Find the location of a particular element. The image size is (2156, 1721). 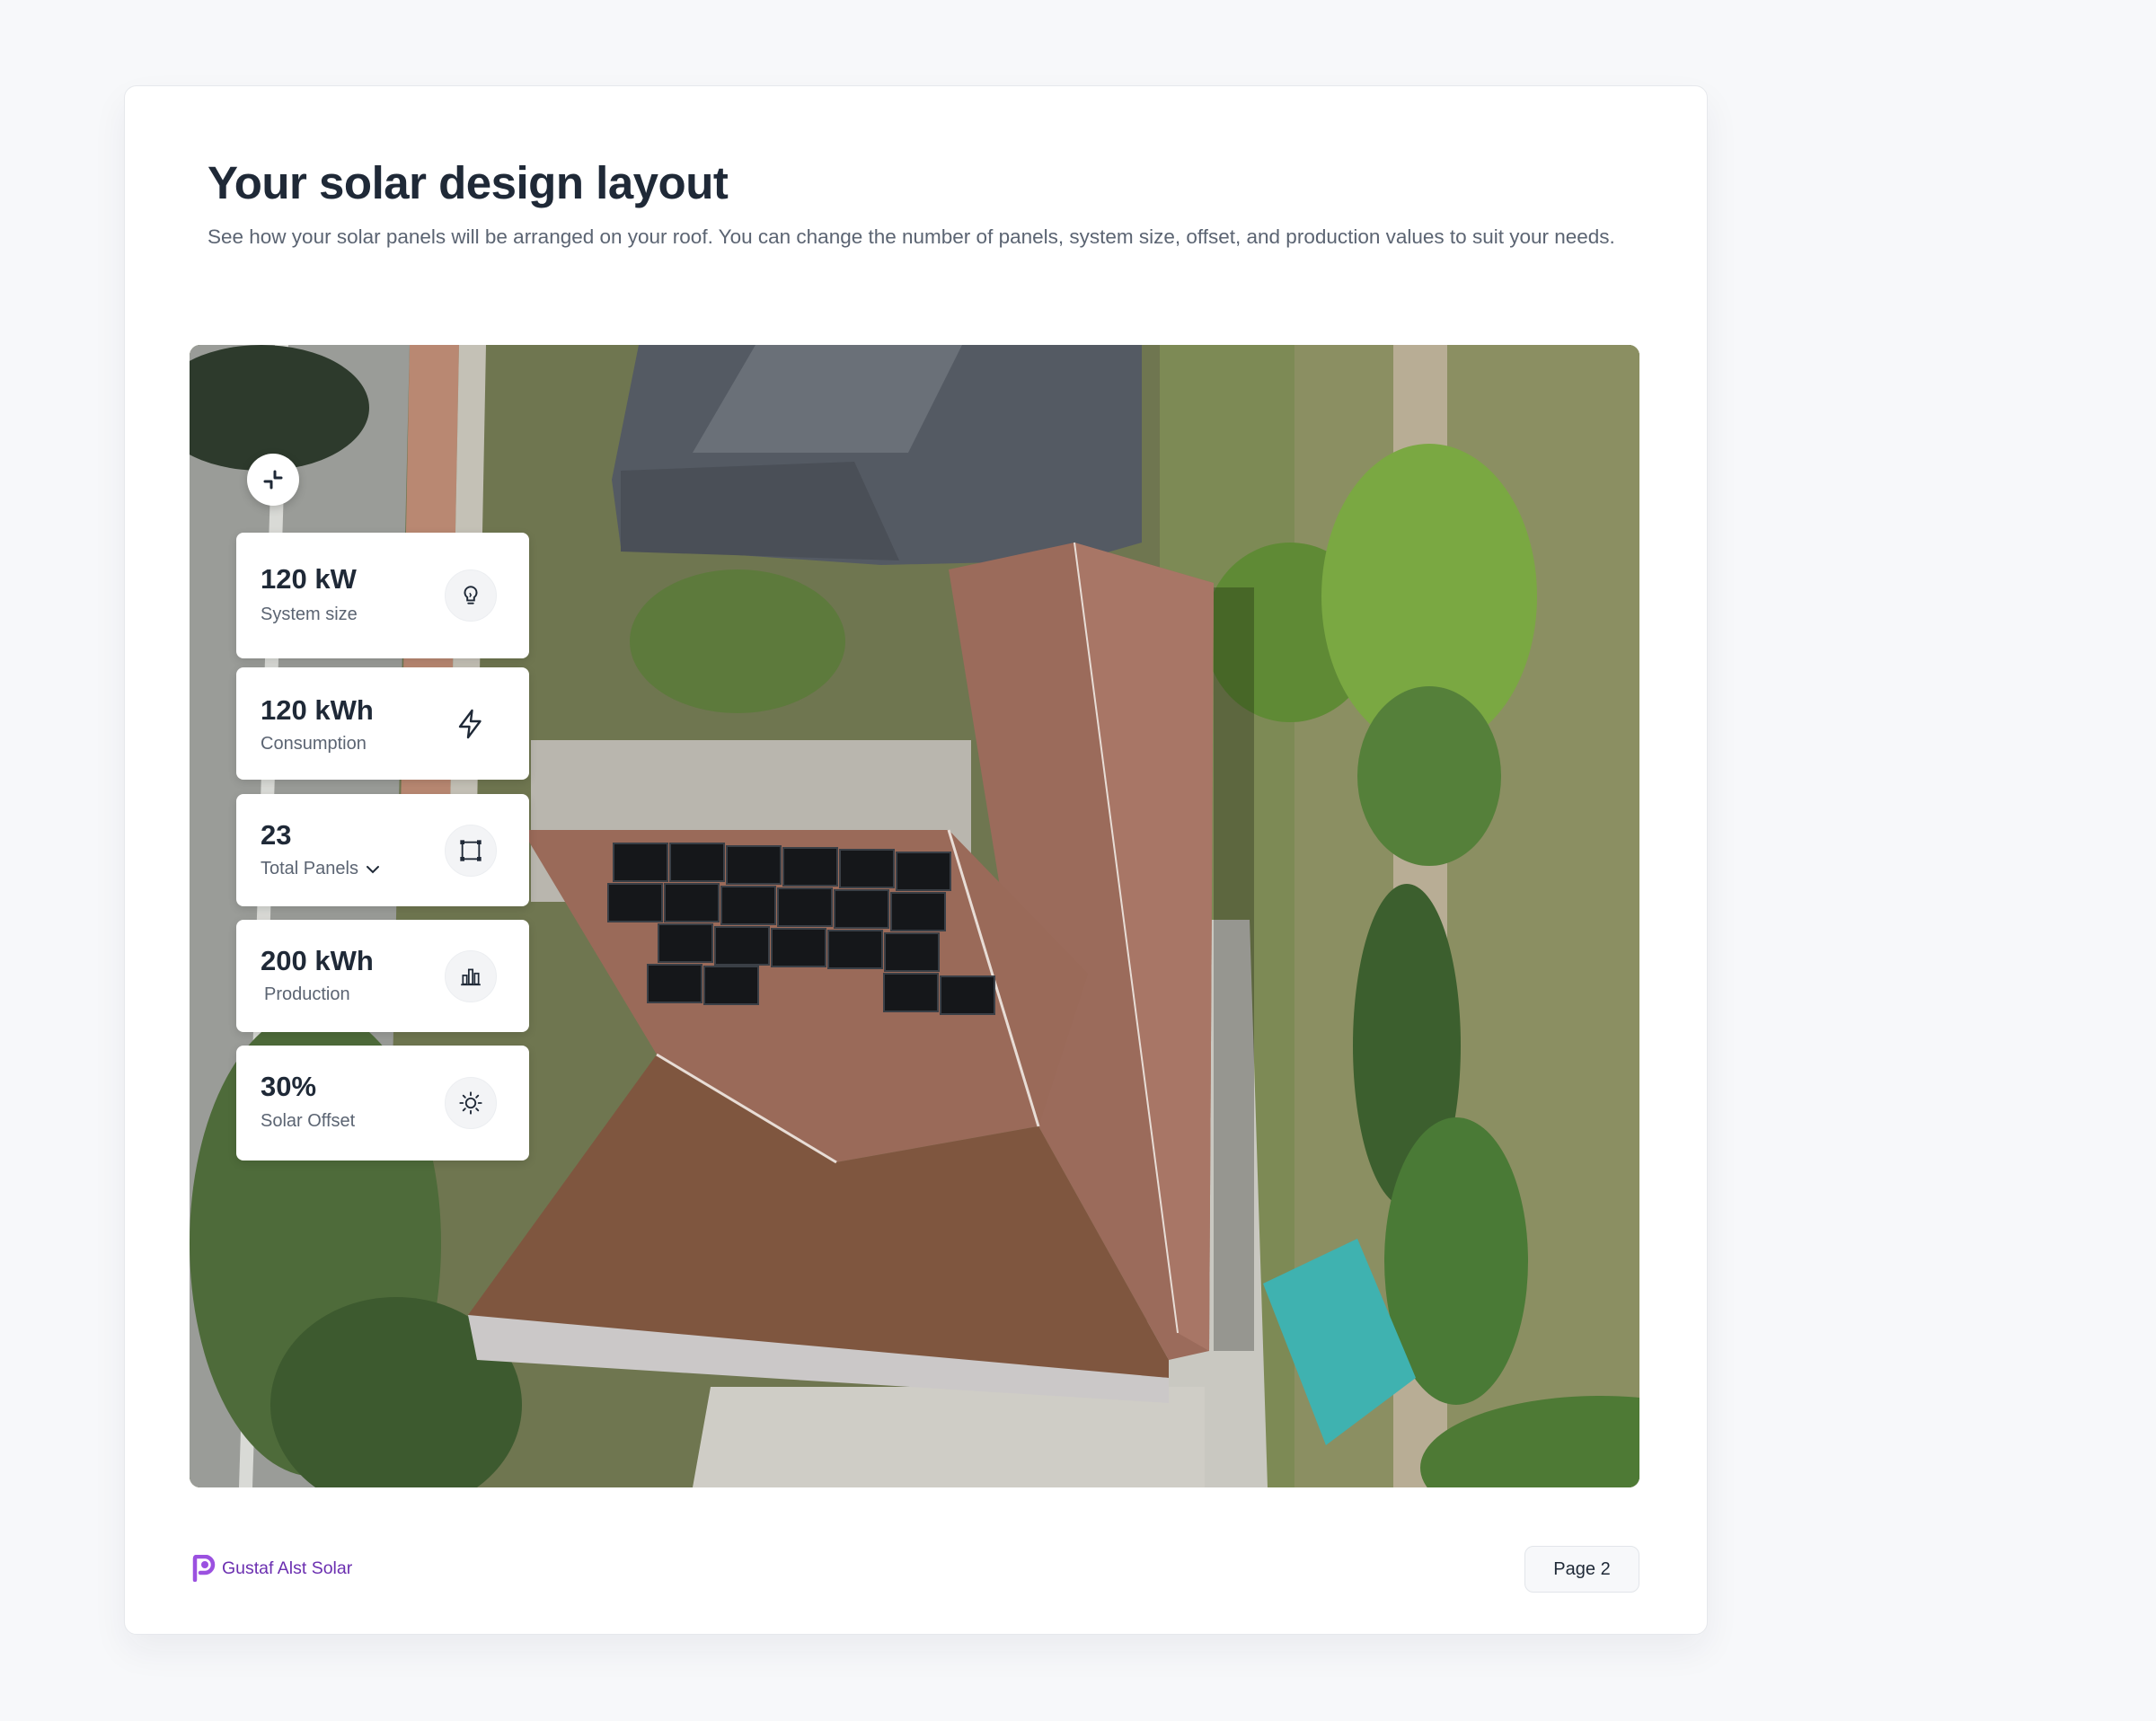

collapse-map-button is located at coordinates (273, 480).